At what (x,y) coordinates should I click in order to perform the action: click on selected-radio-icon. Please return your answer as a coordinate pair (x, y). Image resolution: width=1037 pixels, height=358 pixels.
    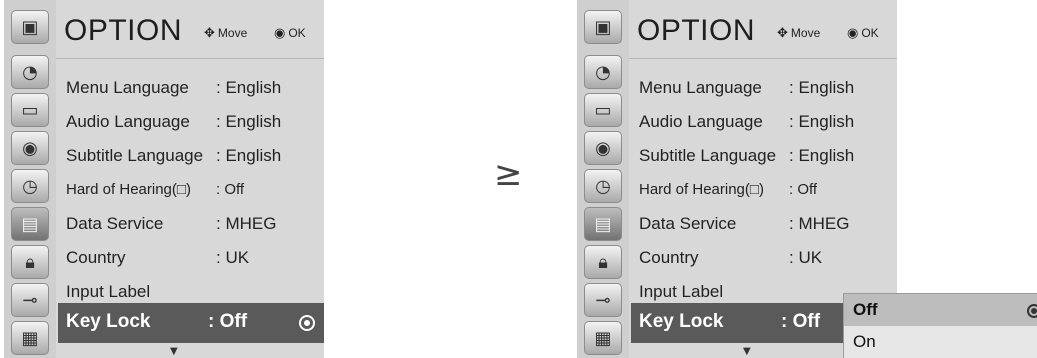
    Looking at the image, I should click on (1032, 311).